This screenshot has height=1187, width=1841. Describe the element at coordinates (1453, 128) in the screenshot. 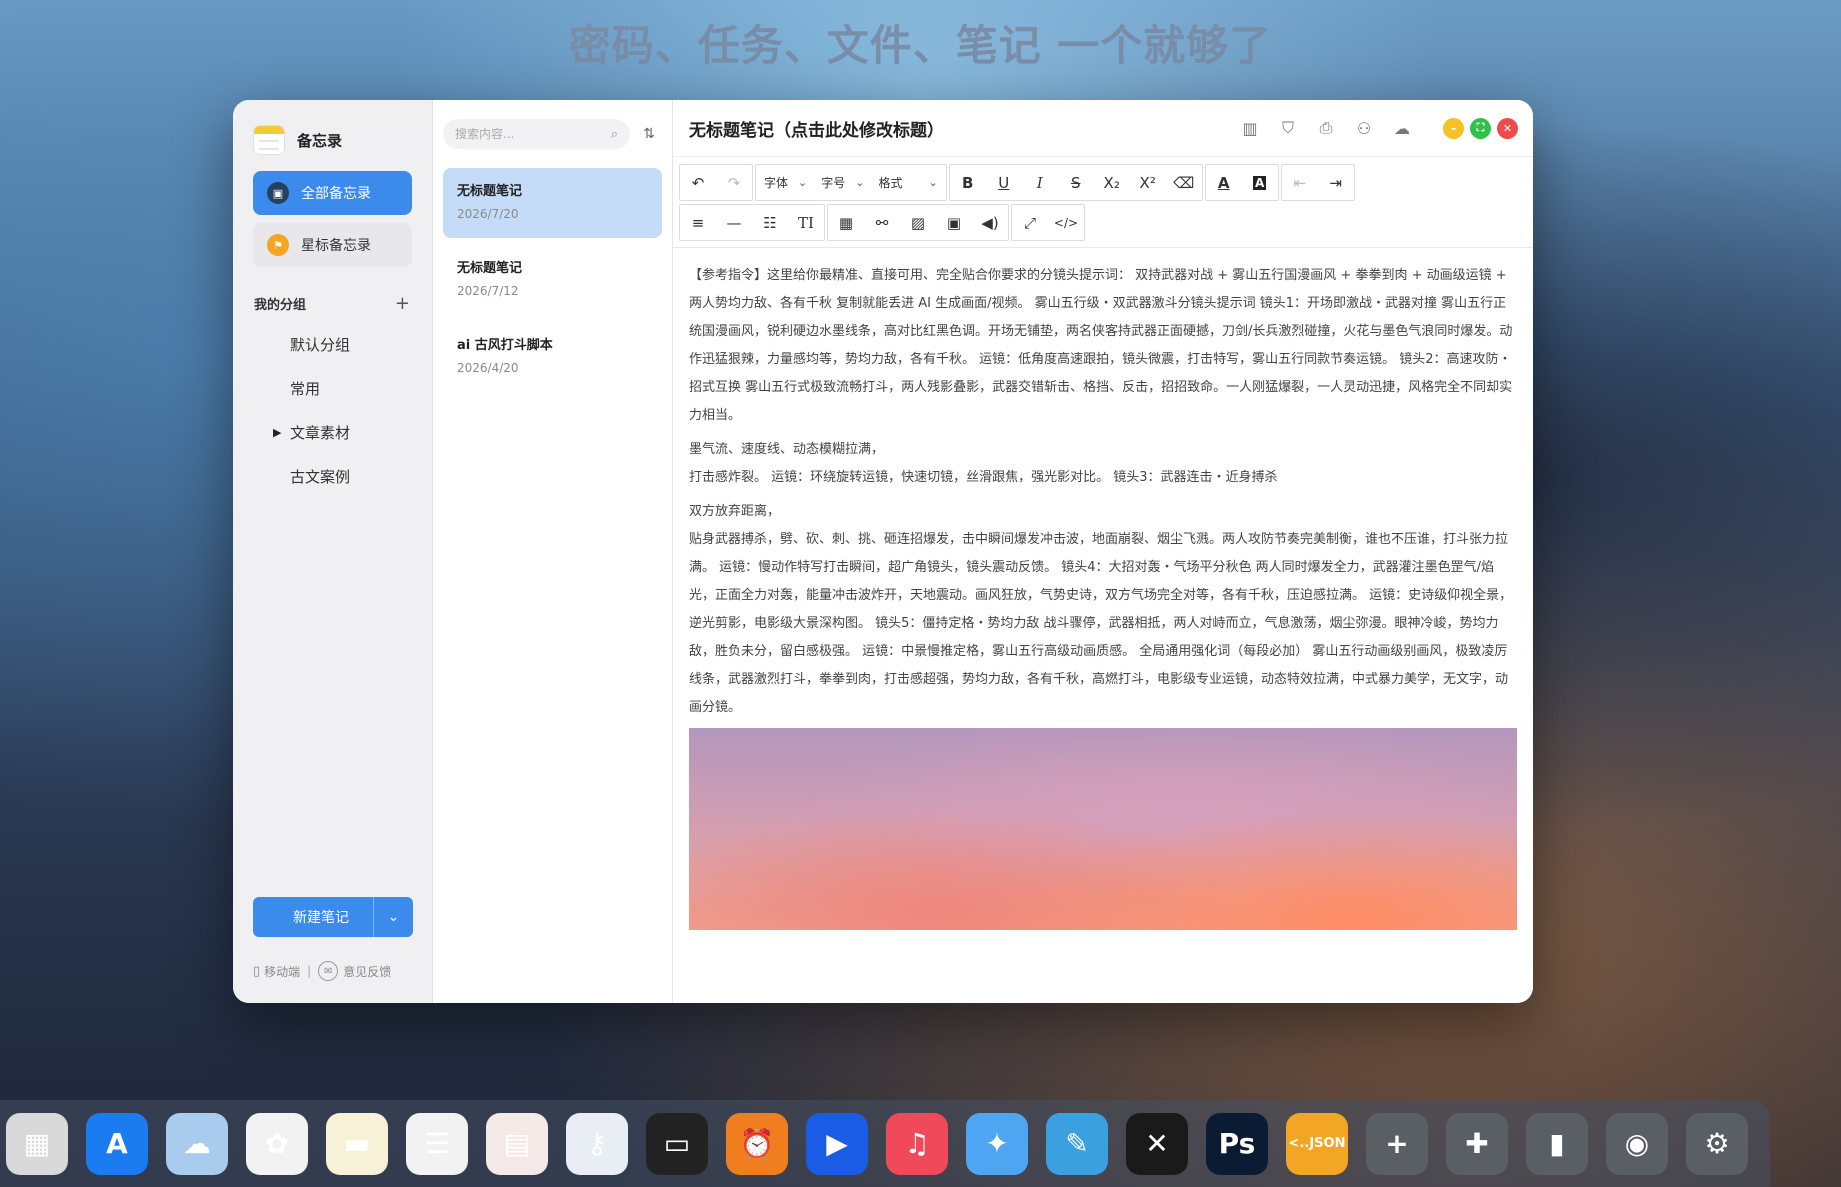

I see `minimize-button: –` at that location.